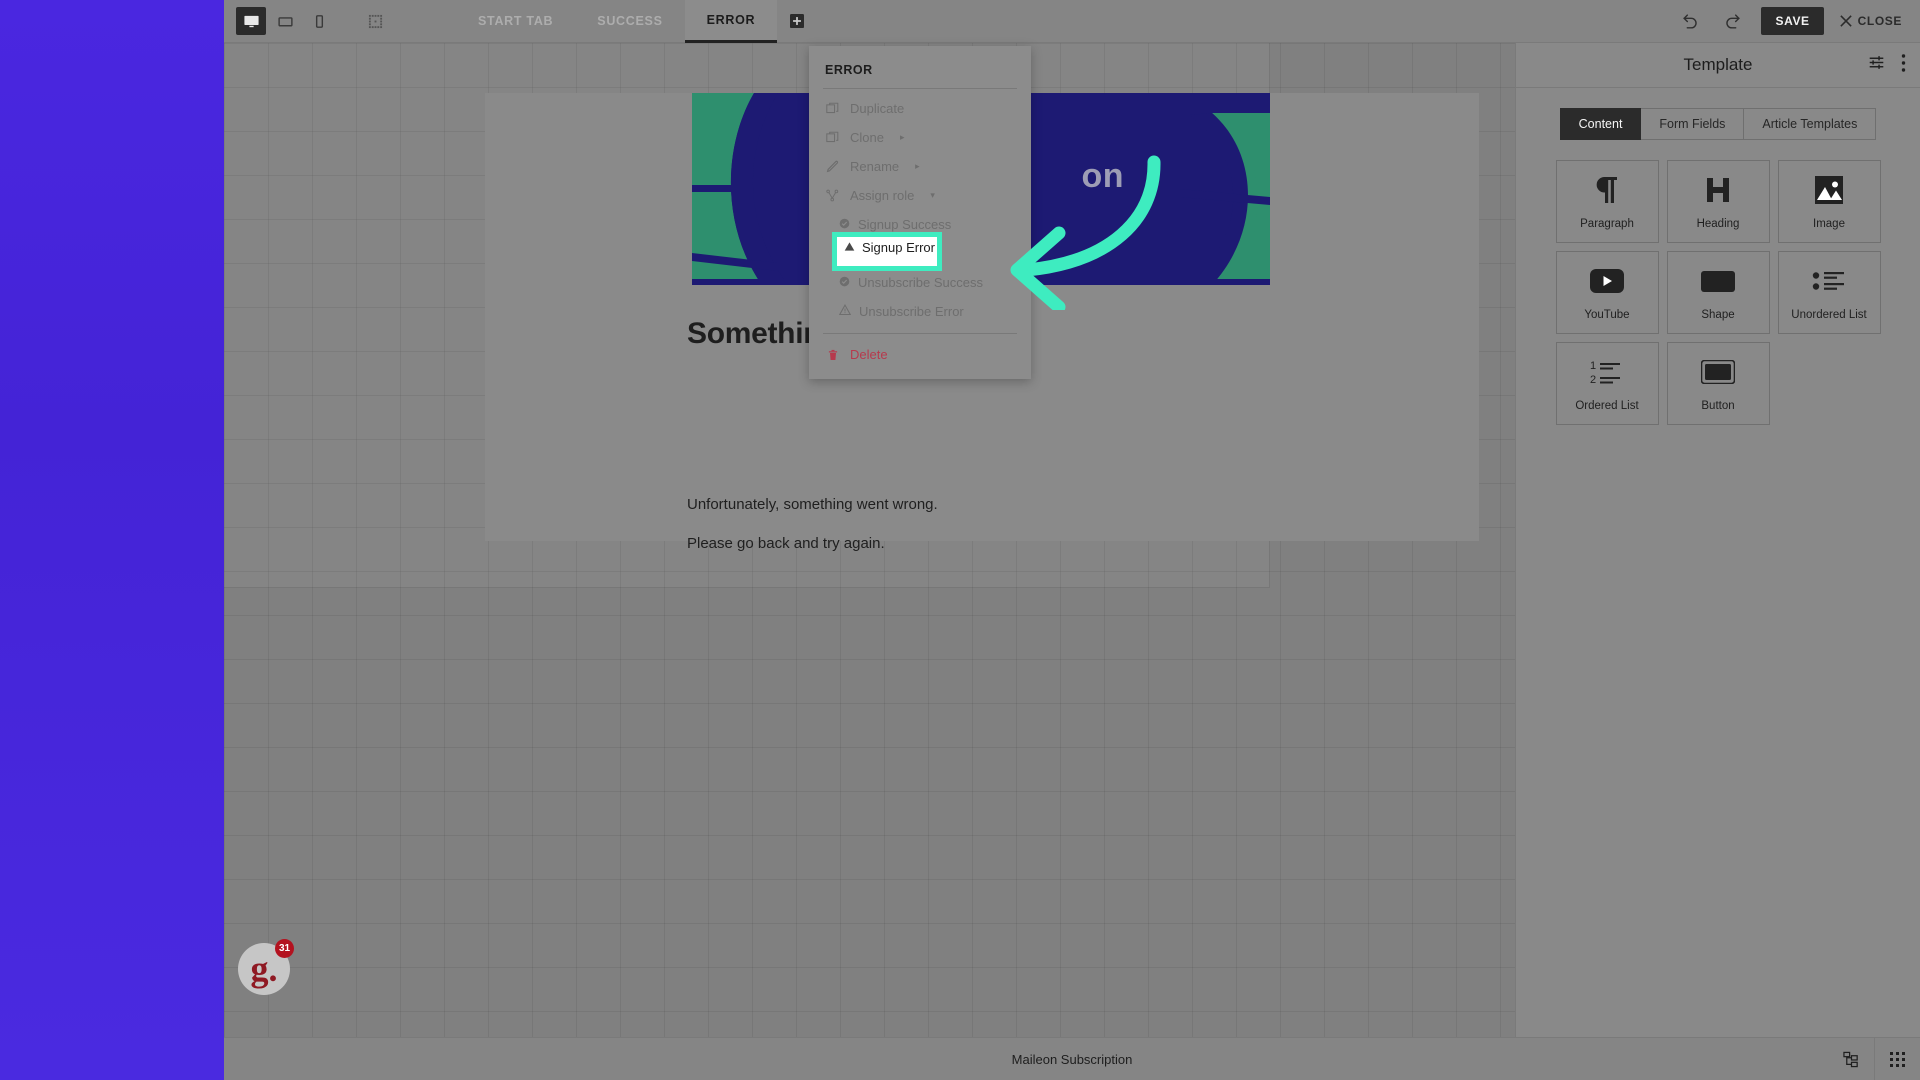  Describe the element at coordinates (1829, 190) in the screenshot. I see `image-icon` at that location.